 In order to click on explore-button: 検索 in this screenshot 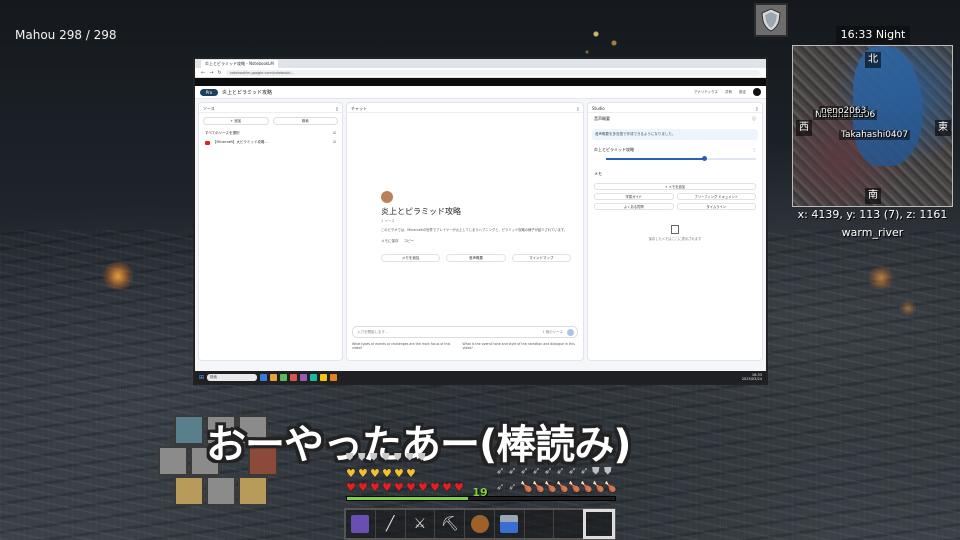, I will do `click(305, 121)`.